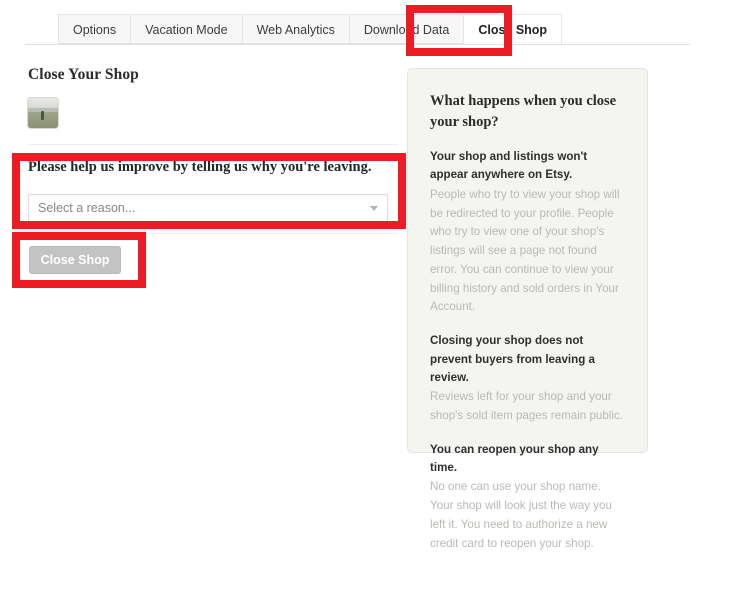 The image size is (738, 598). Describe the element at coordinates (523, 111) in the screenshot. I see `info-panel-heading: What happens when you close your shop?` at that location.